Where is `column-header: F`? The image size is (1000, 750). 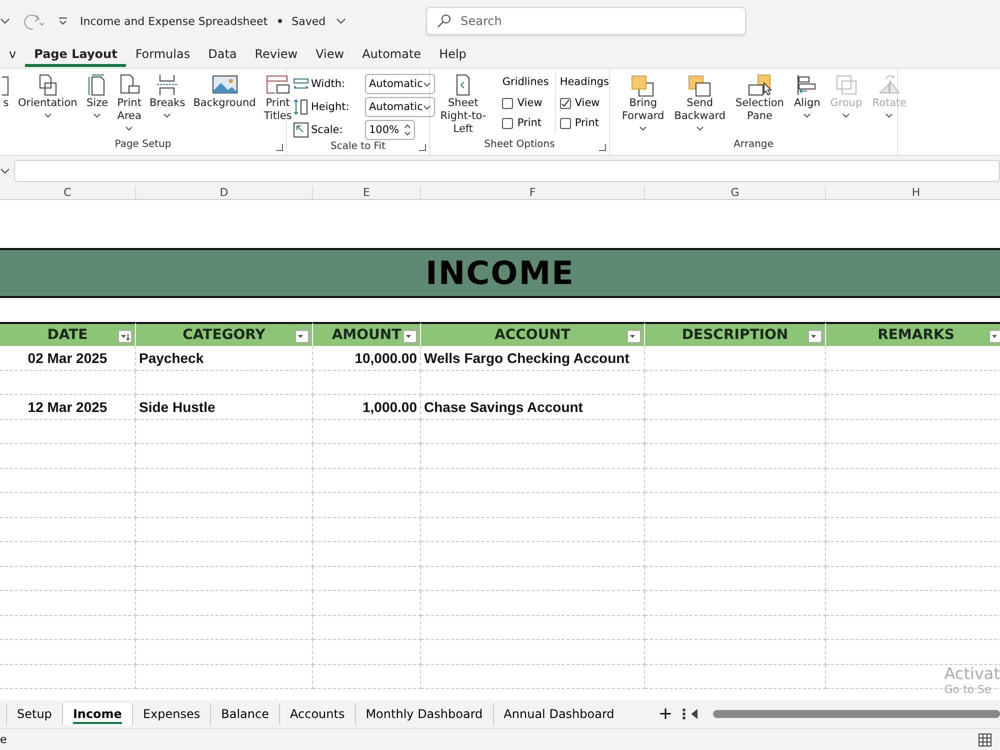 column-header: F is located at coordinates (533, 192).